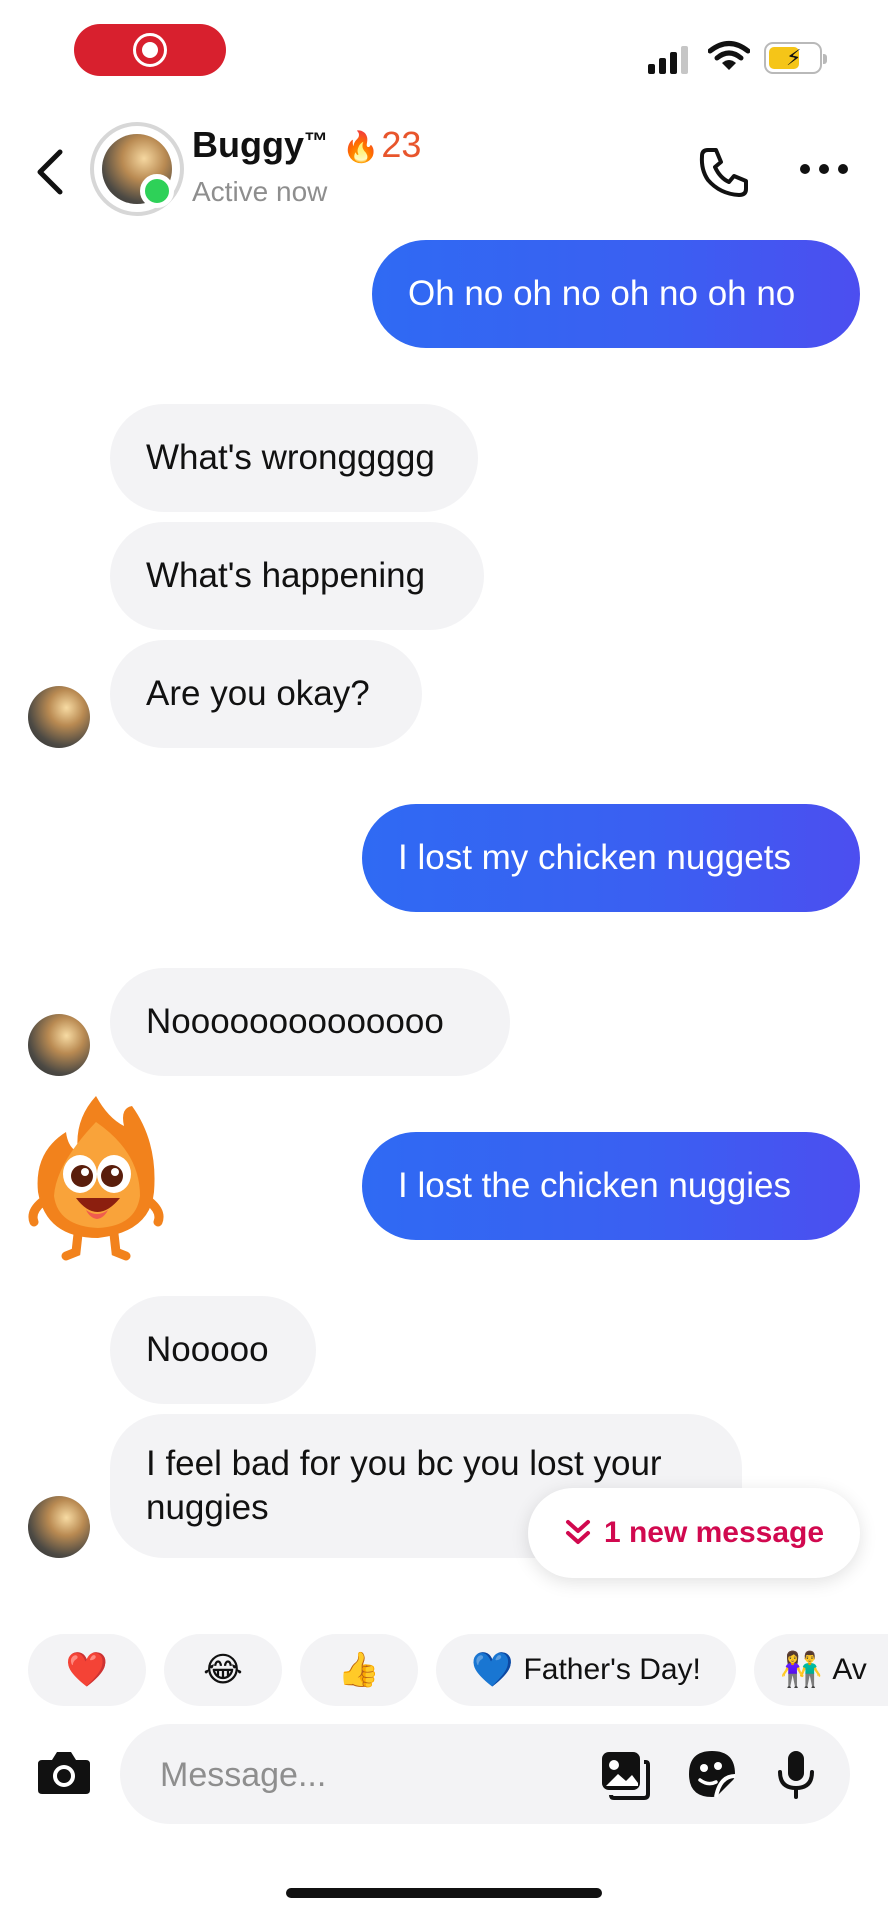 This screenshot has height=1920, width=888. I want to click on quick-reply-label: Av, so click(849, 1669).